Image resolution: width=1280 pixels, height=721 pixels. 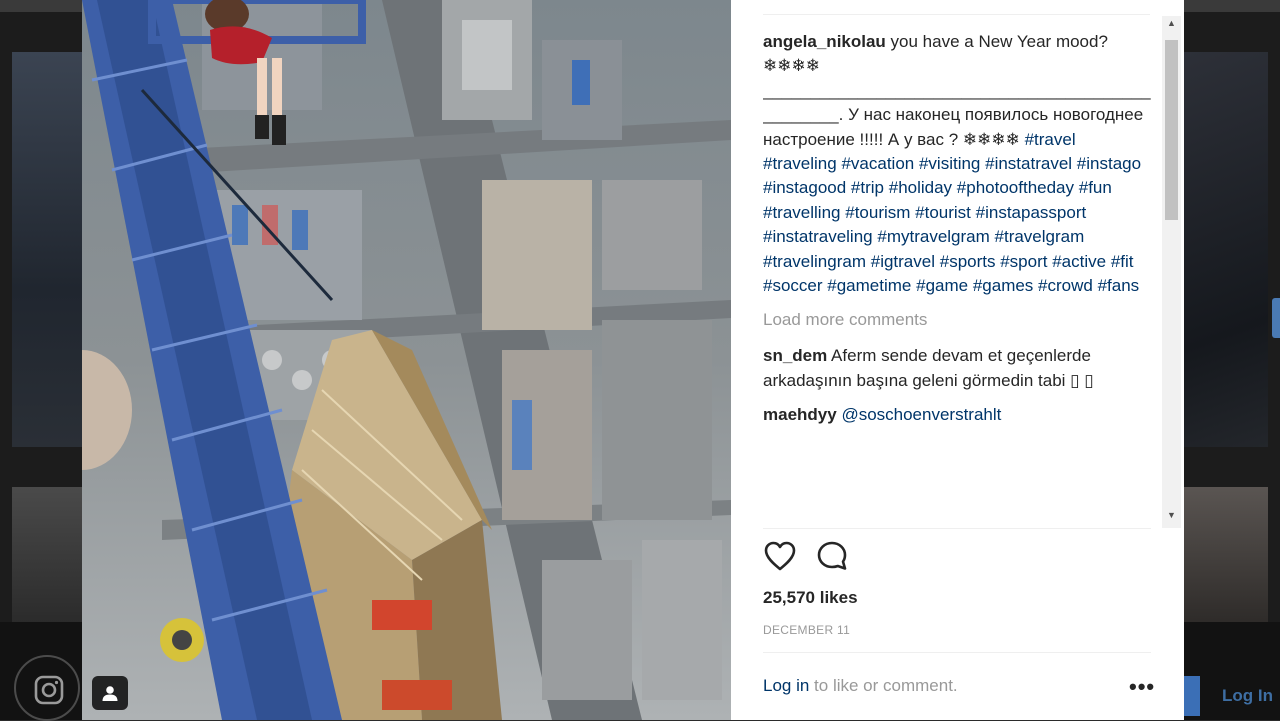 I want to click on post-date: DECEMBER 11, so click(x=806, y=630).